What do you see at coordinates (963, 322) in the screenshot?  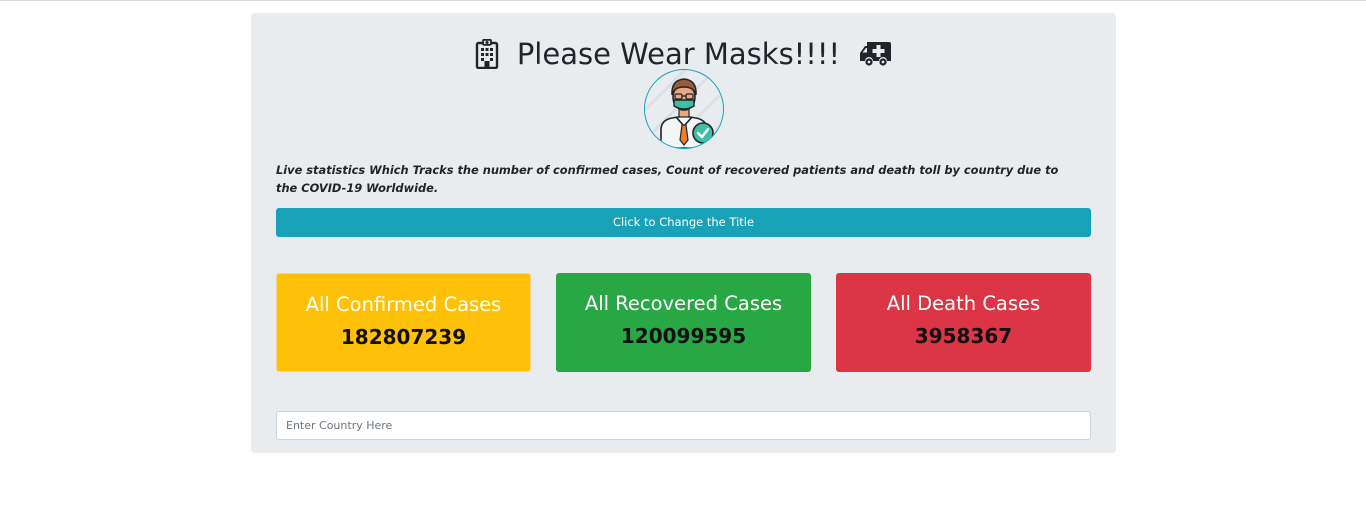 I see `death-cases-card: All Death Cases 3958367` at bounding box center [963, 322].